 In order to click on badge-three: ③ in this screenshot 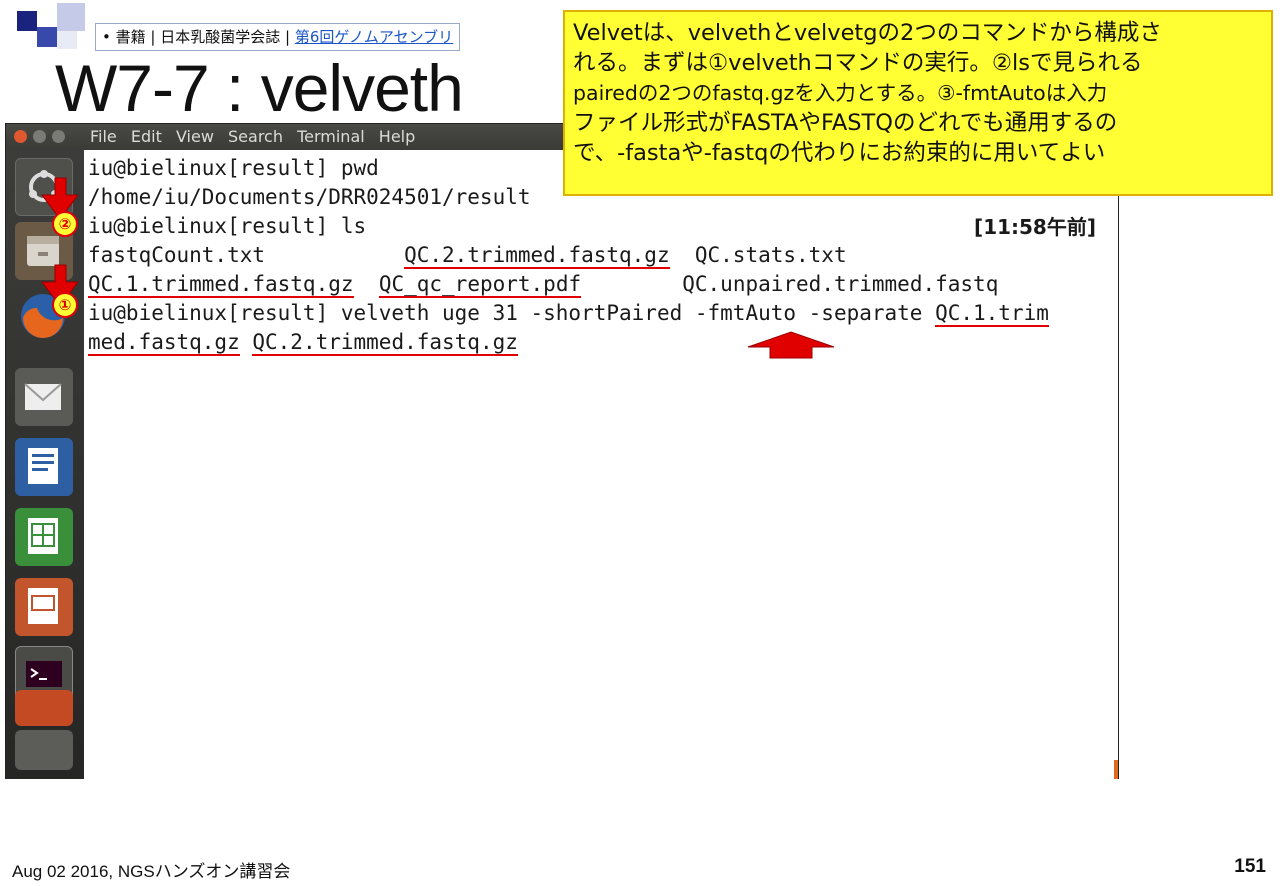, I will do `click(792, 347)`.